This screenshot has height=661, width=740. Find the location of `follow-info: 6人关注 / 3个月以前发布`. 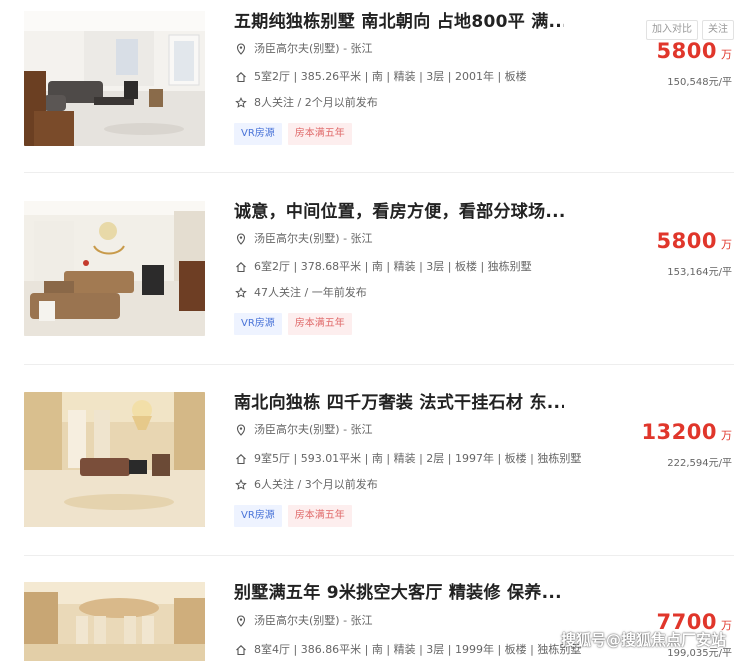

follow-info: 6人关注 / 3个月以前发布 is located at coordinates (316, 484).